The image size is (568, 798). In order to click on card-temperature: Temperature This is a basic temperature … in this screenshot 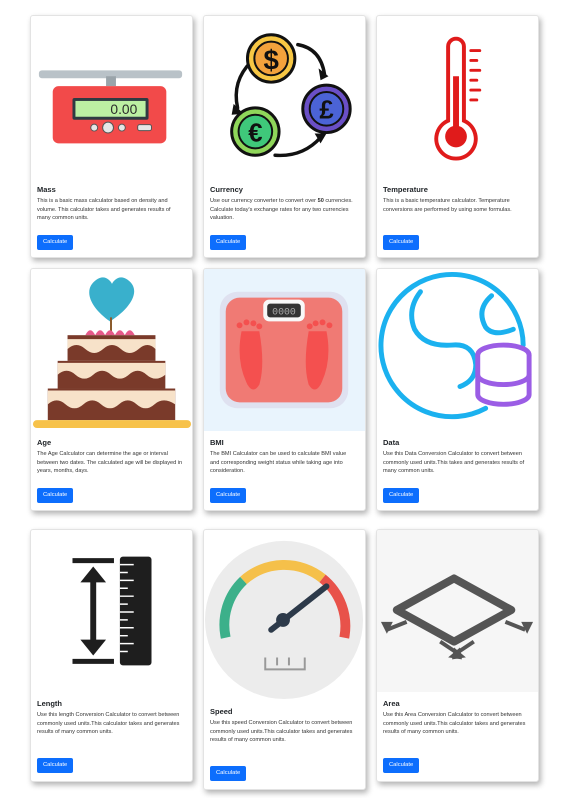, I will do `click(457, 136)`.